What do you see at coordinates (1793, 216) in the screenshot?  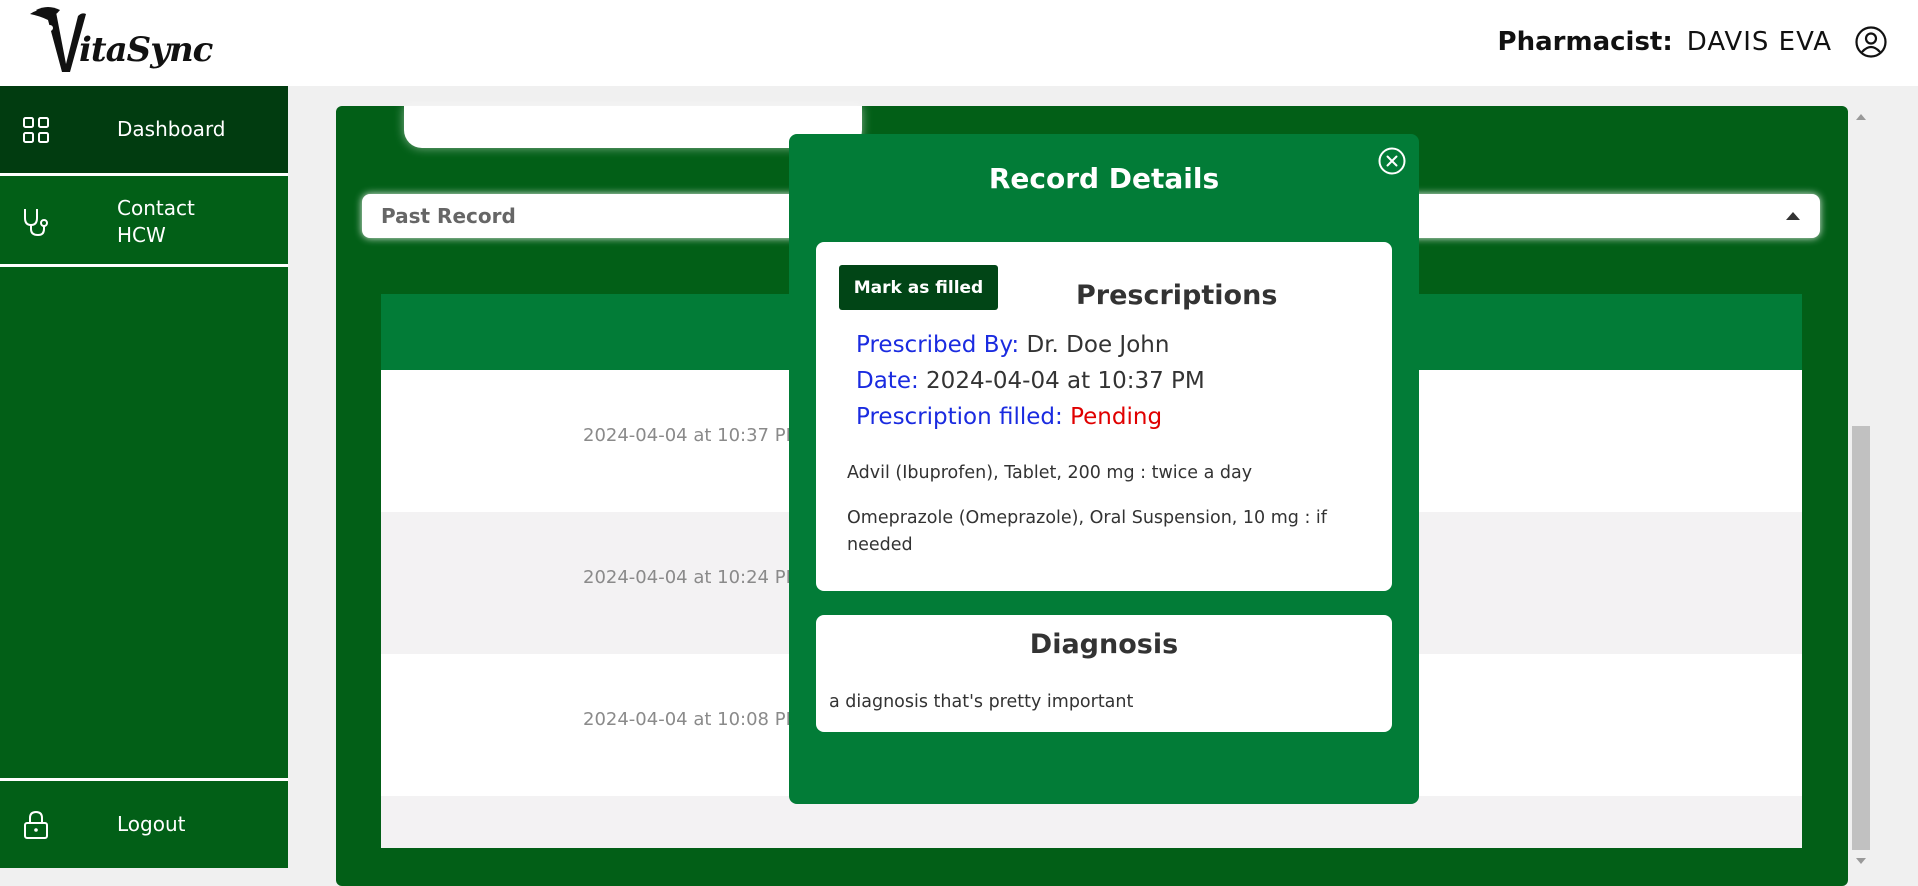 I see `caret-up-icon` at bounding box center [1793, 216].